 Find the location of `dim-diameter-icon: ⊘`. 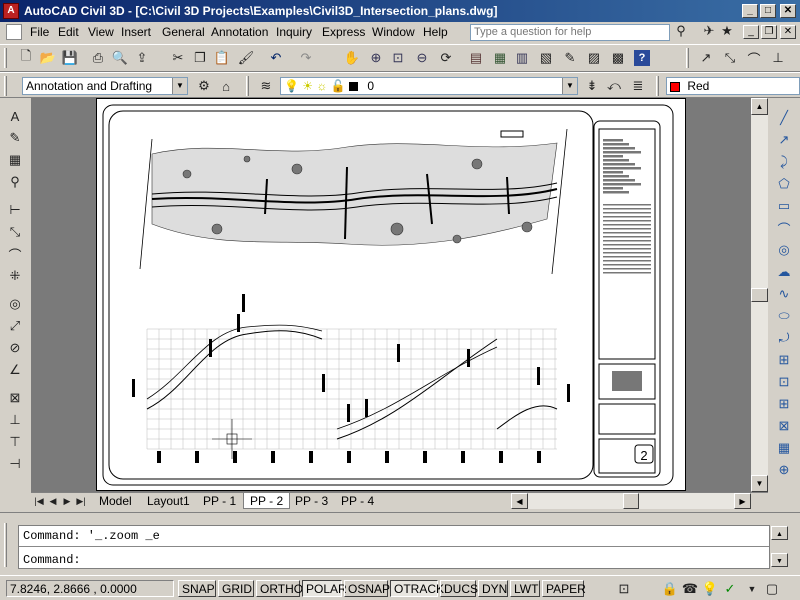

dim-diameter-icon: ⊘ is located at coordinates (15, 348).